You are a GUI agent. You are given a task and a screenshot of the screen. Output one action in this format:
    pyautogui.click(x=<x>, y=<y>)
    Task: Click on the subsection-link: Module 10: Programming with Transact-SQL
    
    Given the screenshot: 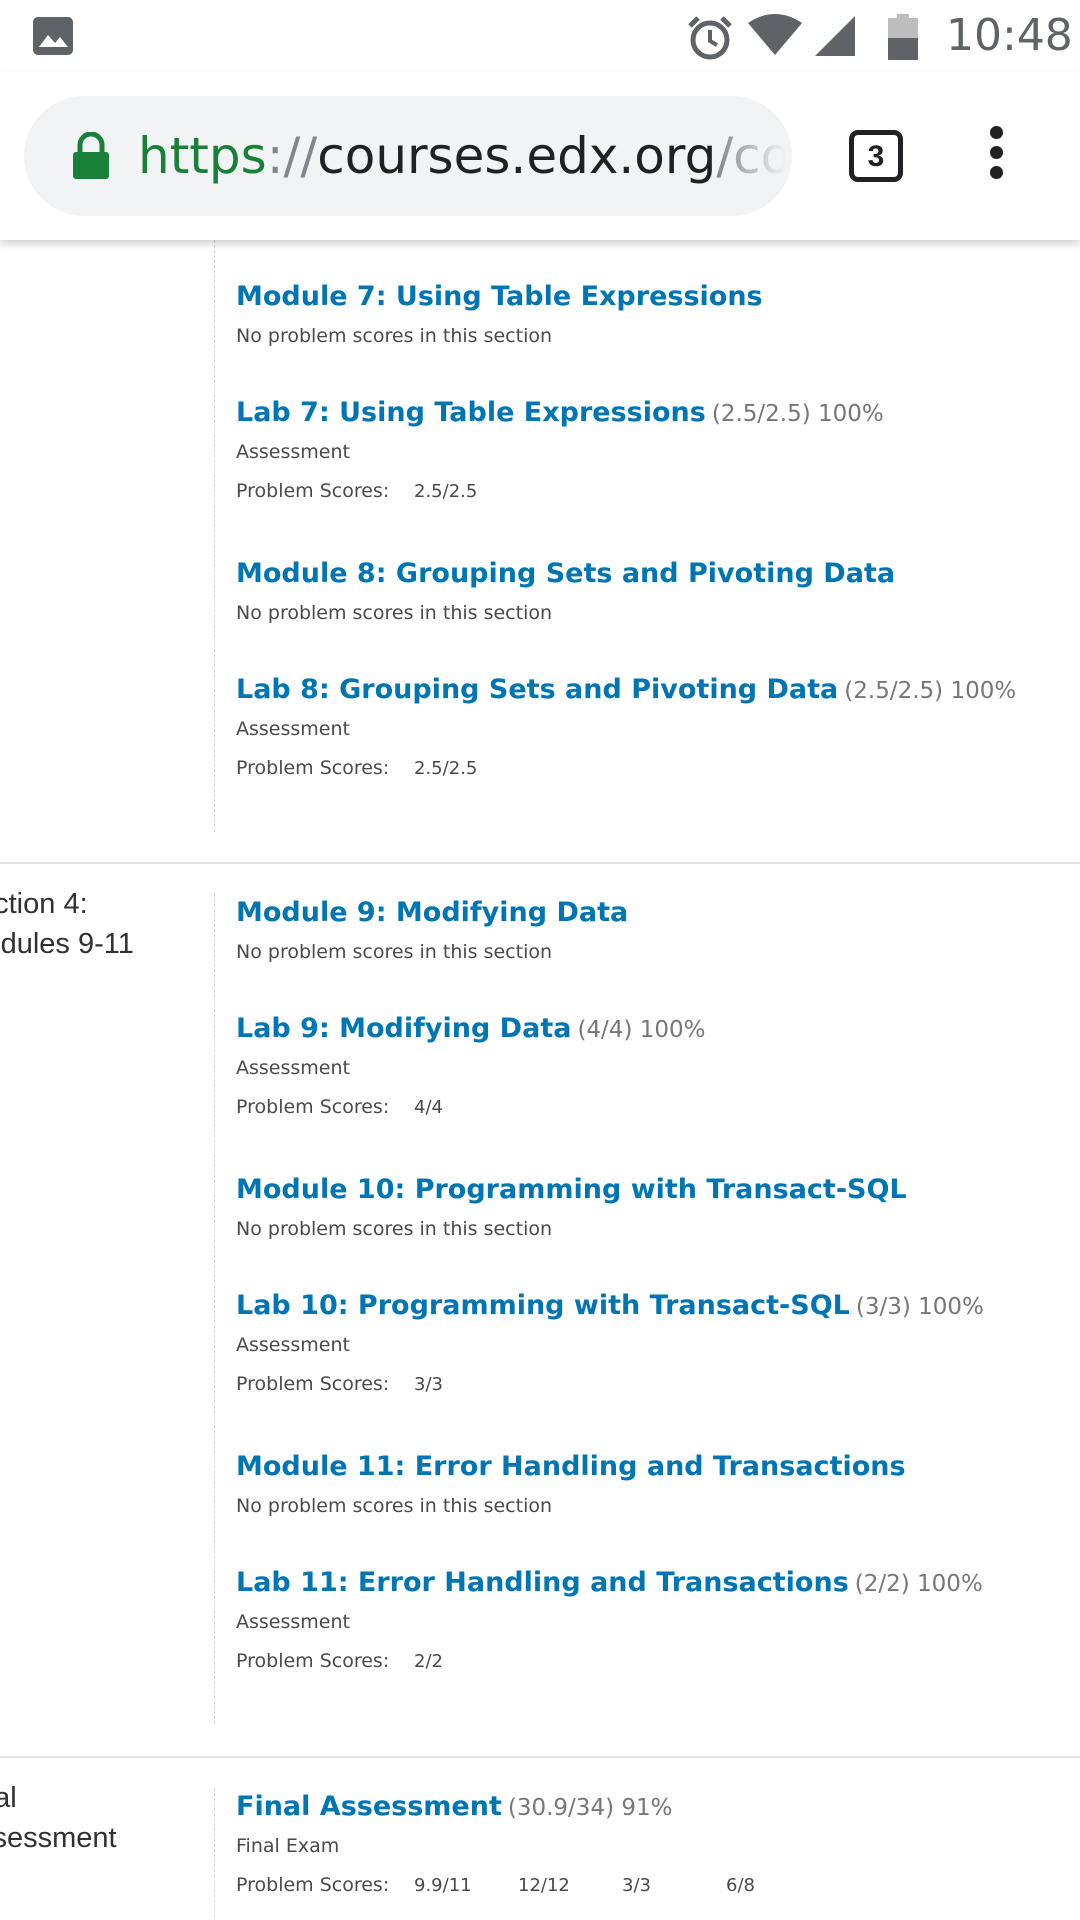 What is the action you would take?
    pyautogui.click(x=571, y=1189)
    